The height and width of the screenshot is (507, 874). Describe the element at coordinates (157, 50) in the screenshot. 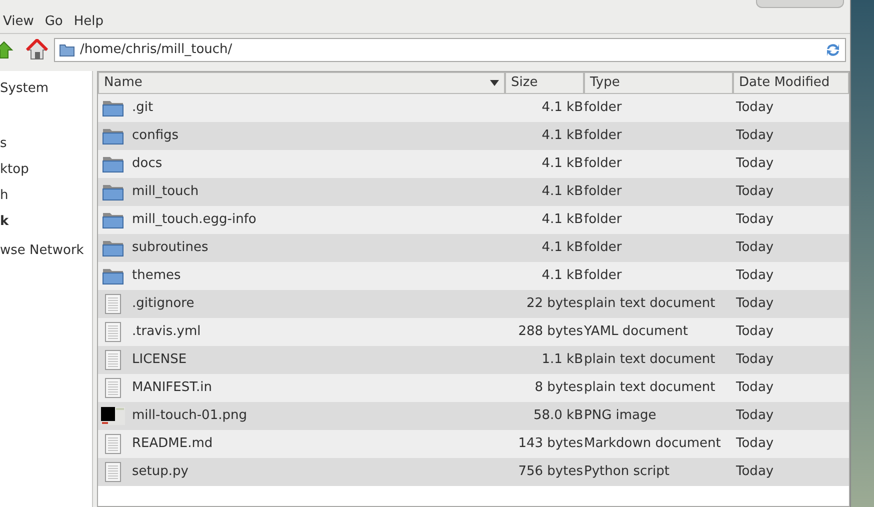

I see `location-path: /home/chris/mill_touch/` at that location.